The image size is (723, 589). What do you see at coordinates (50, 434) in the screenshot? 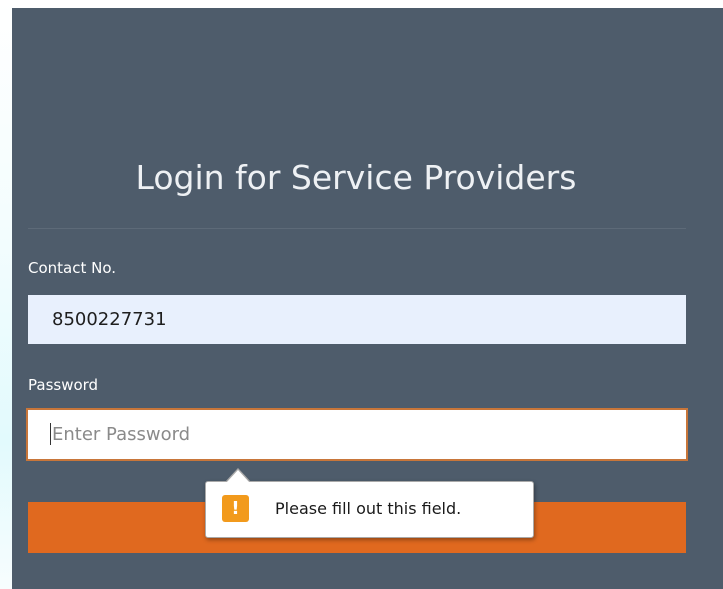
I see `text-caret` at bounding box center [50, 434].